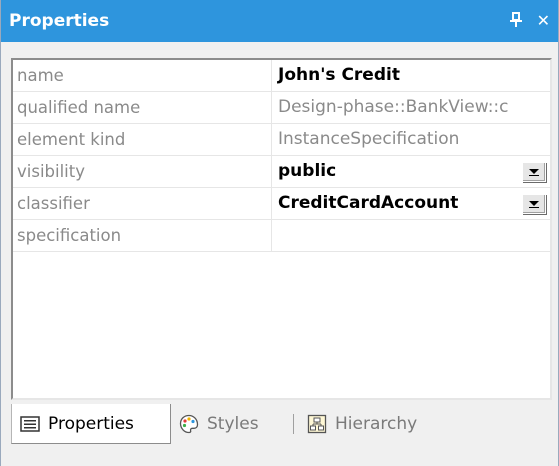 Image resolution: width=559 pixels, height=466 pixels. I want to click on property-row-classifier: classifier CreditCardAccount, so click(281, 204).